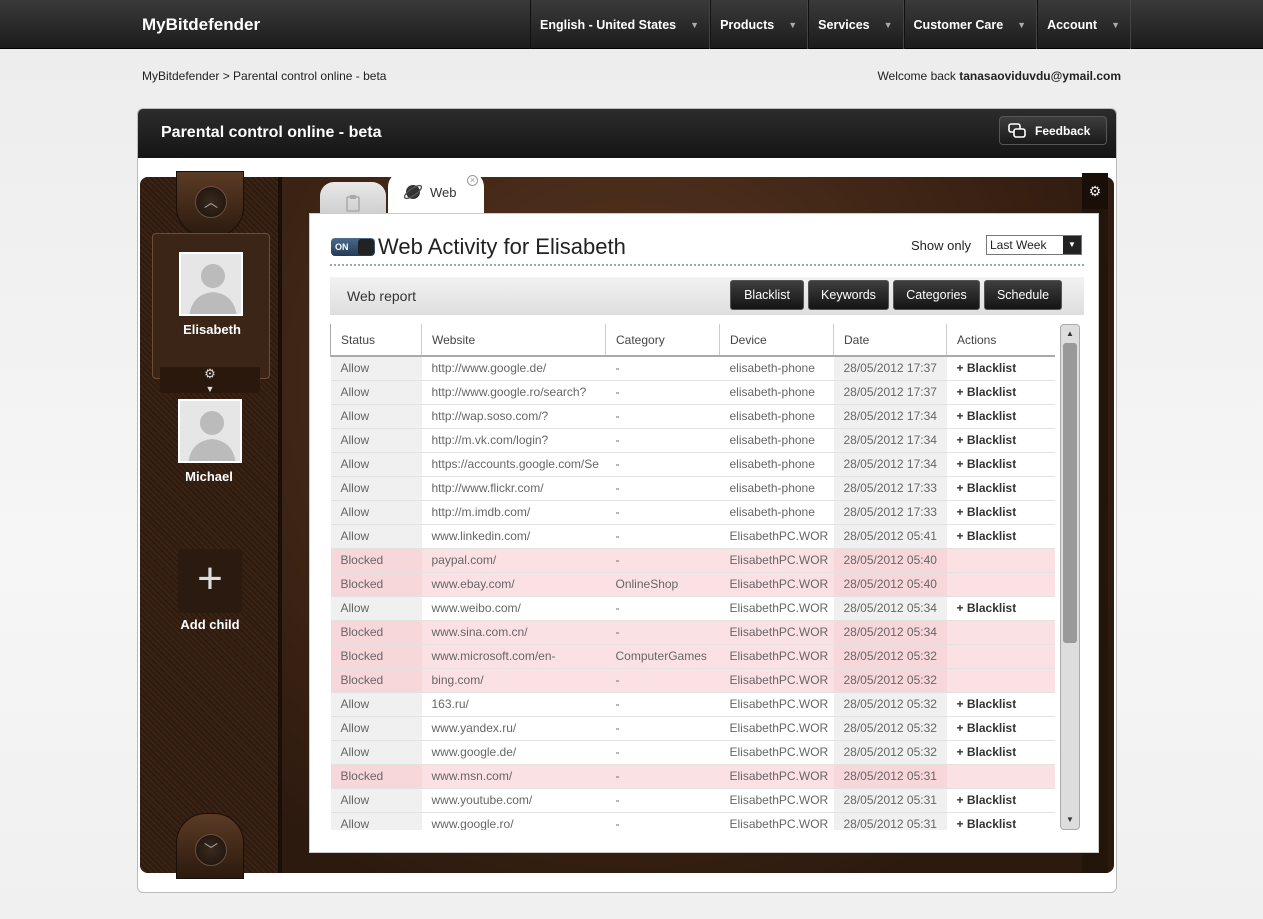 The image size is (1263, 919). Describe the element at coordinates (890, 340) in the screenshot. I see `column-header: Date` at that location.